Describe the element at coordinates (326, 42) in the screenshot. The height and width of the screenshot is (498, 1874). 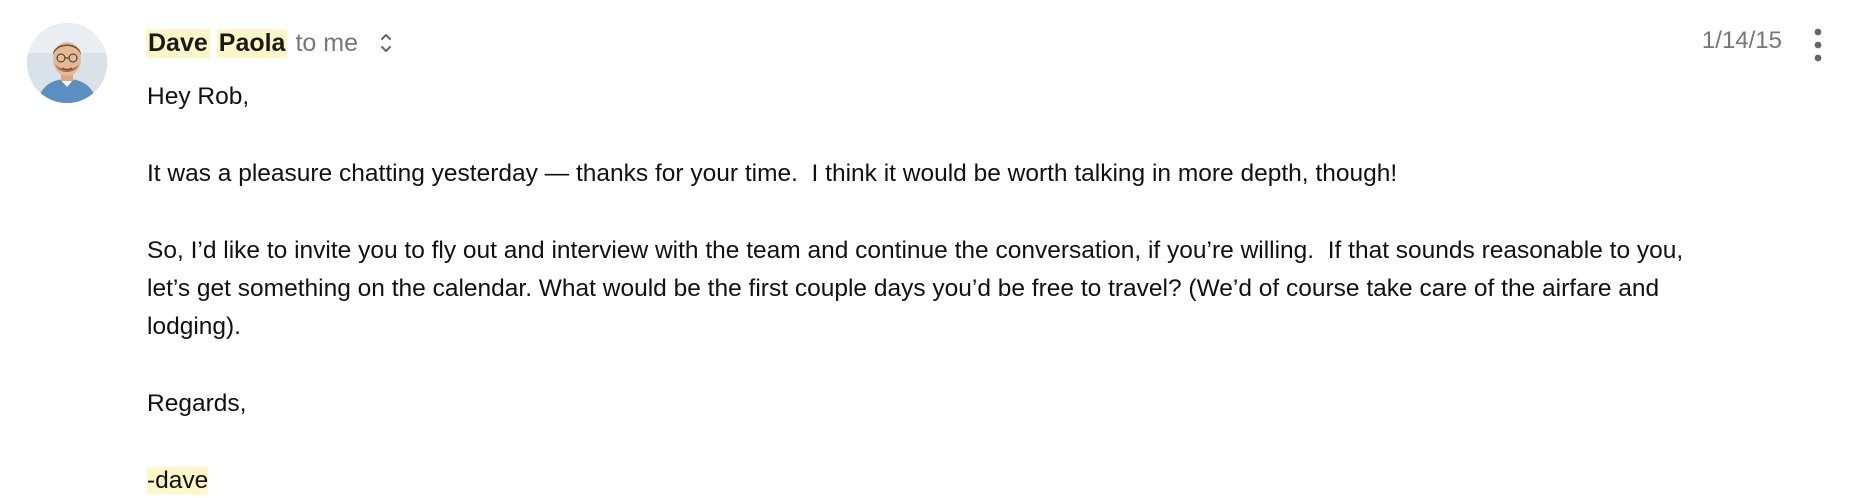
I see `recipient-label: to me` at that location.